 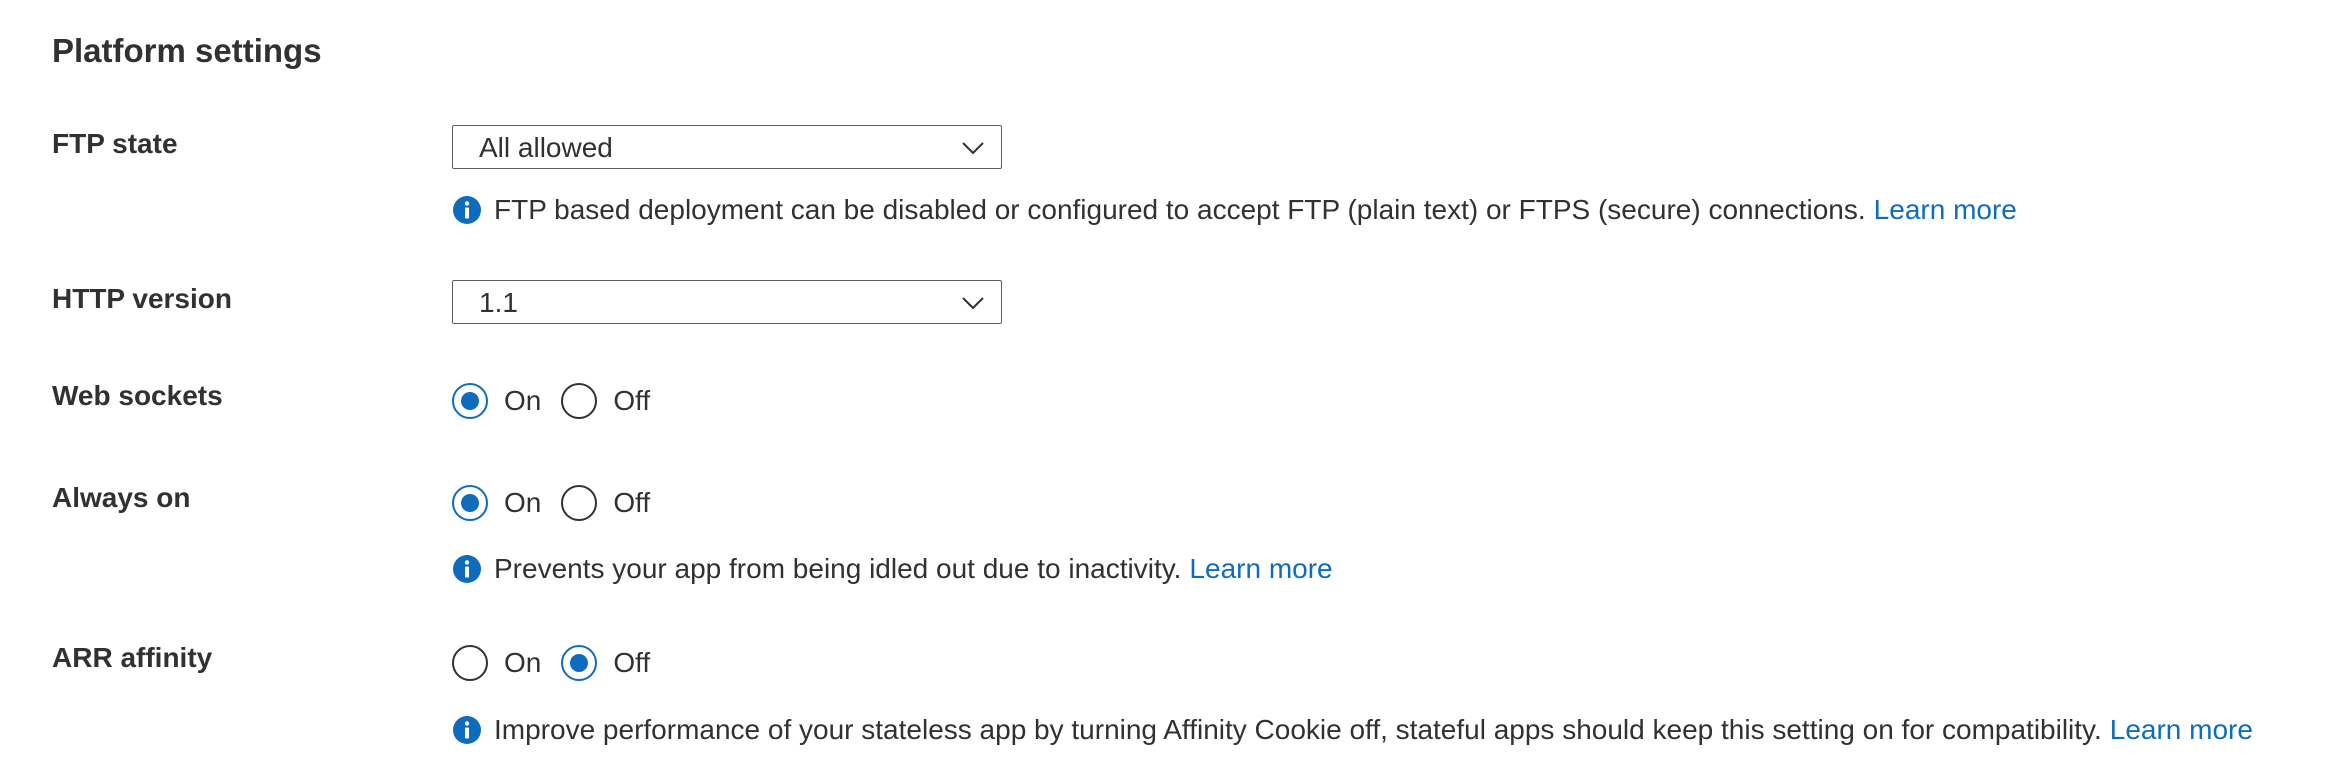 What do you see at coordinates (2181, 730) in the screenshot?
I see `arr-affinity-learn-more-link: Learn more` at bounding box center [2181, 730].